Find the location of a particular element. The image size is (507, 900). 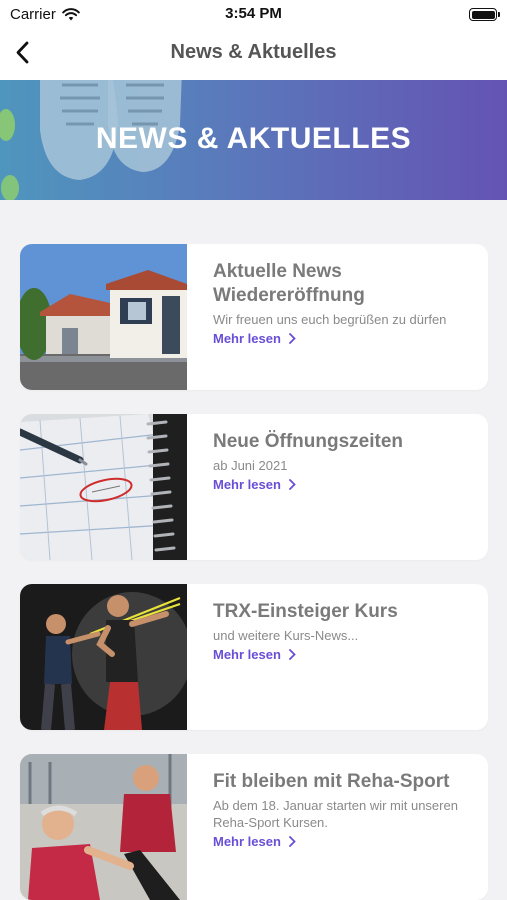

back-button is located at coordinates (26, 54).